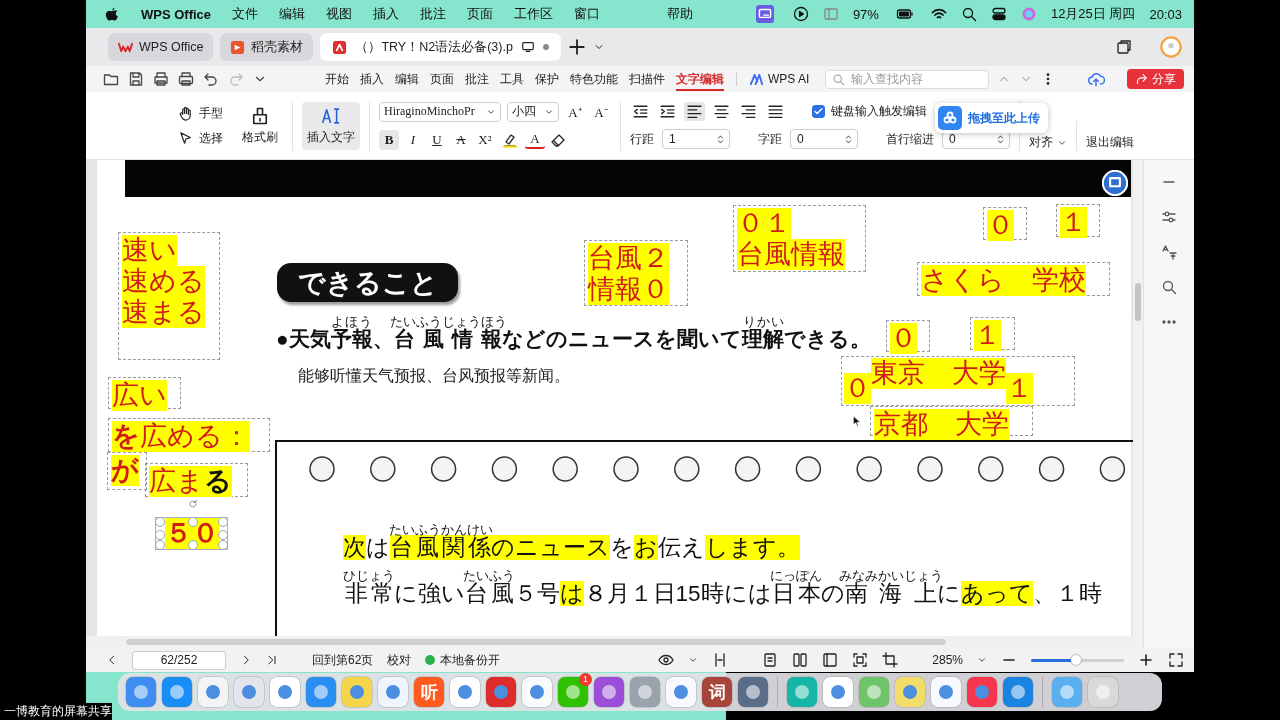  What do you see at coordinates (1124, 47) in the screenshot?
I see `restore-window-icon` at bounding box center [1124, 47].